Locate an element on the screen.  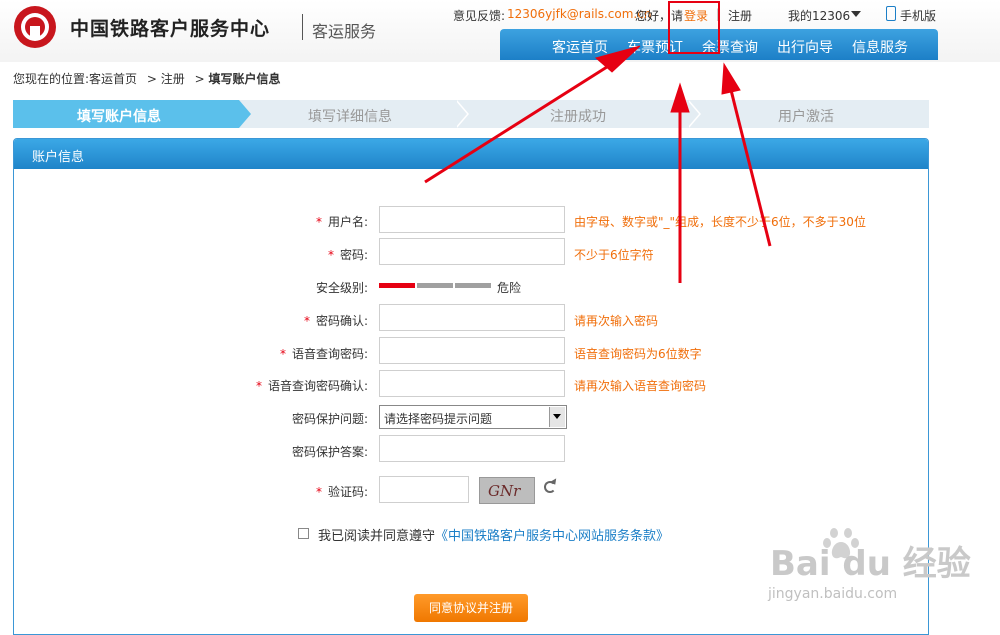
baidu-watermark: Bai du 经验 jingyan.baidu.com is located at coordinates (880, 573).